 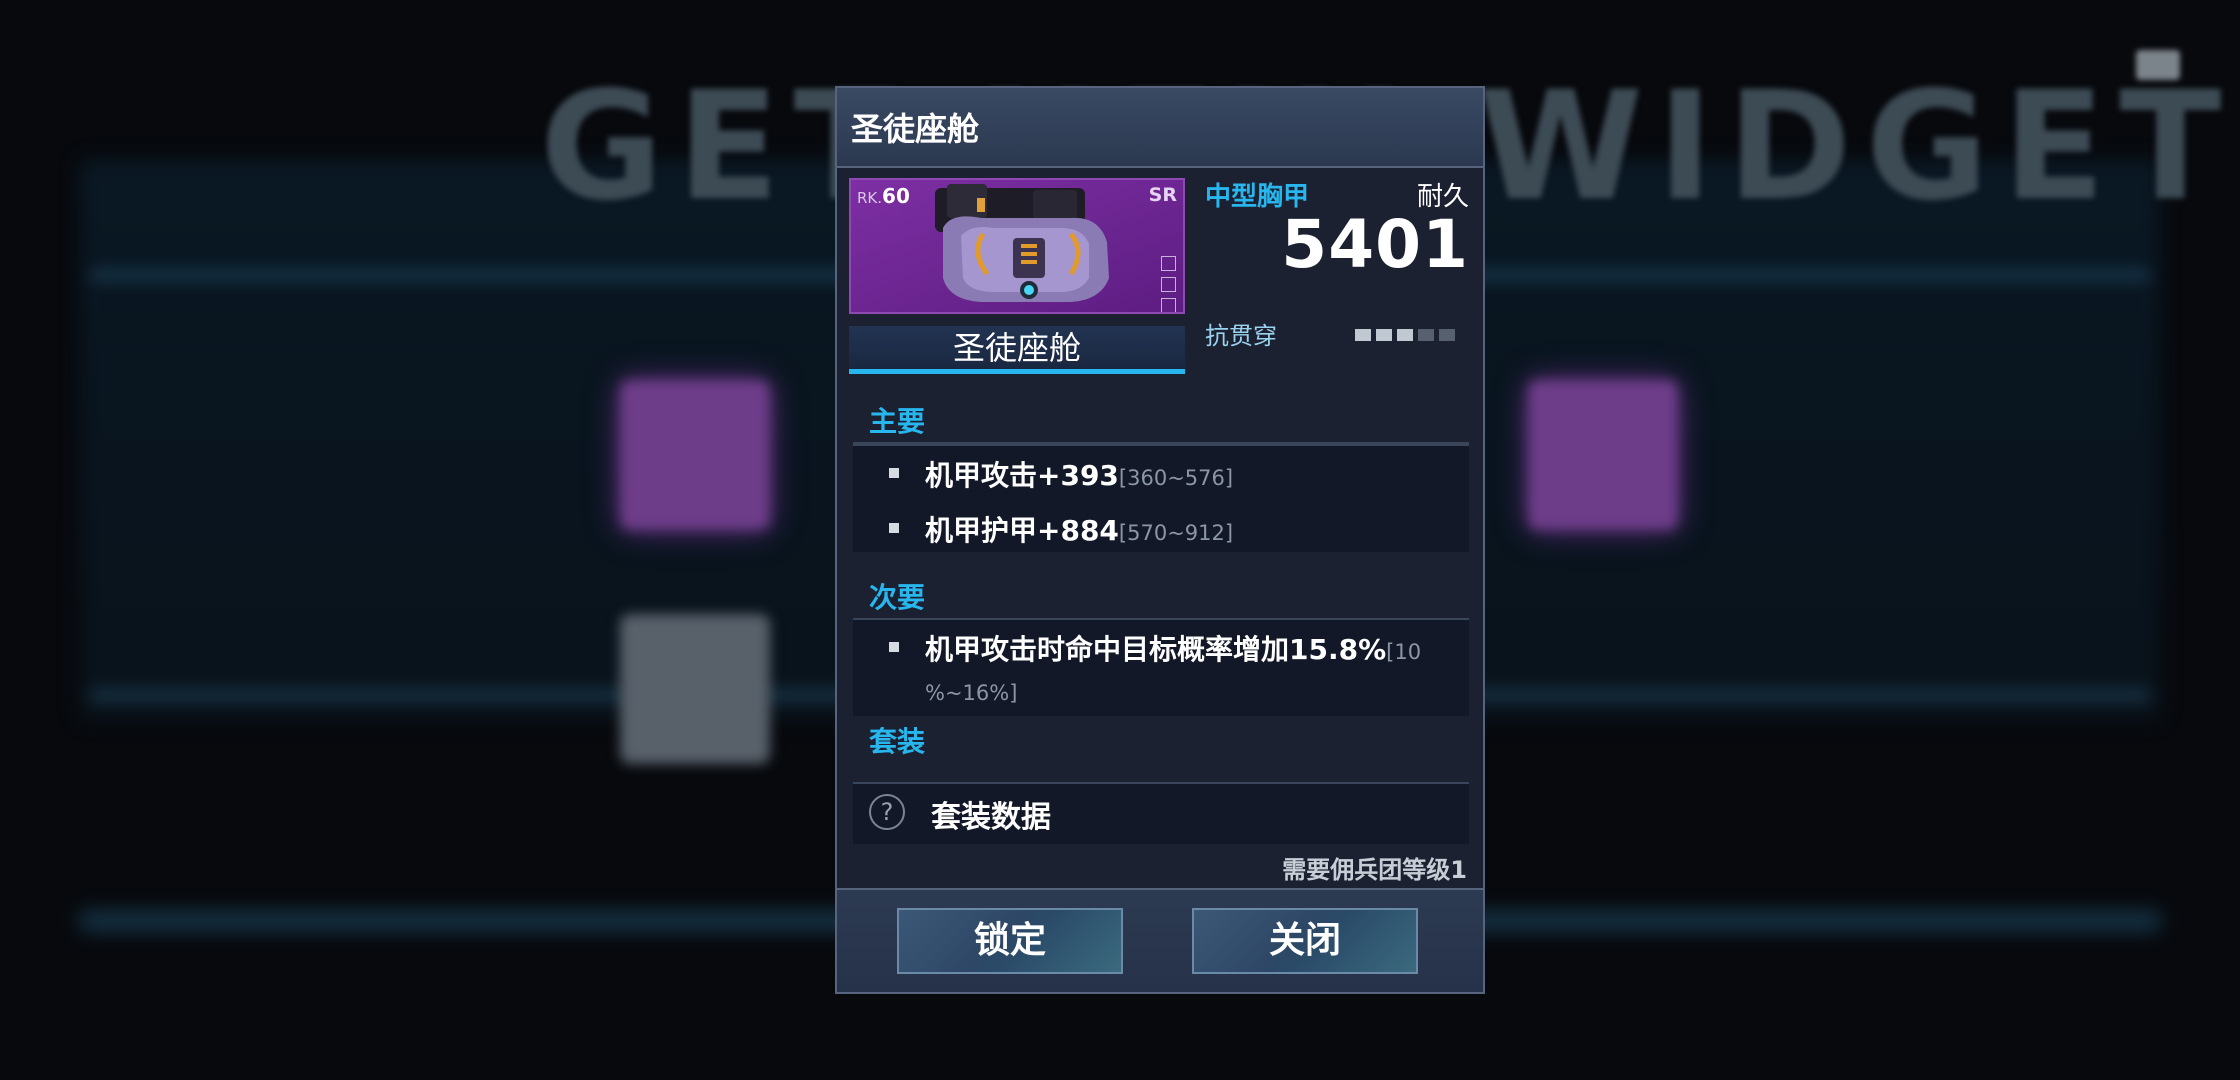 I want to click on set-section-title: 套装, so click(x=897, y=741).